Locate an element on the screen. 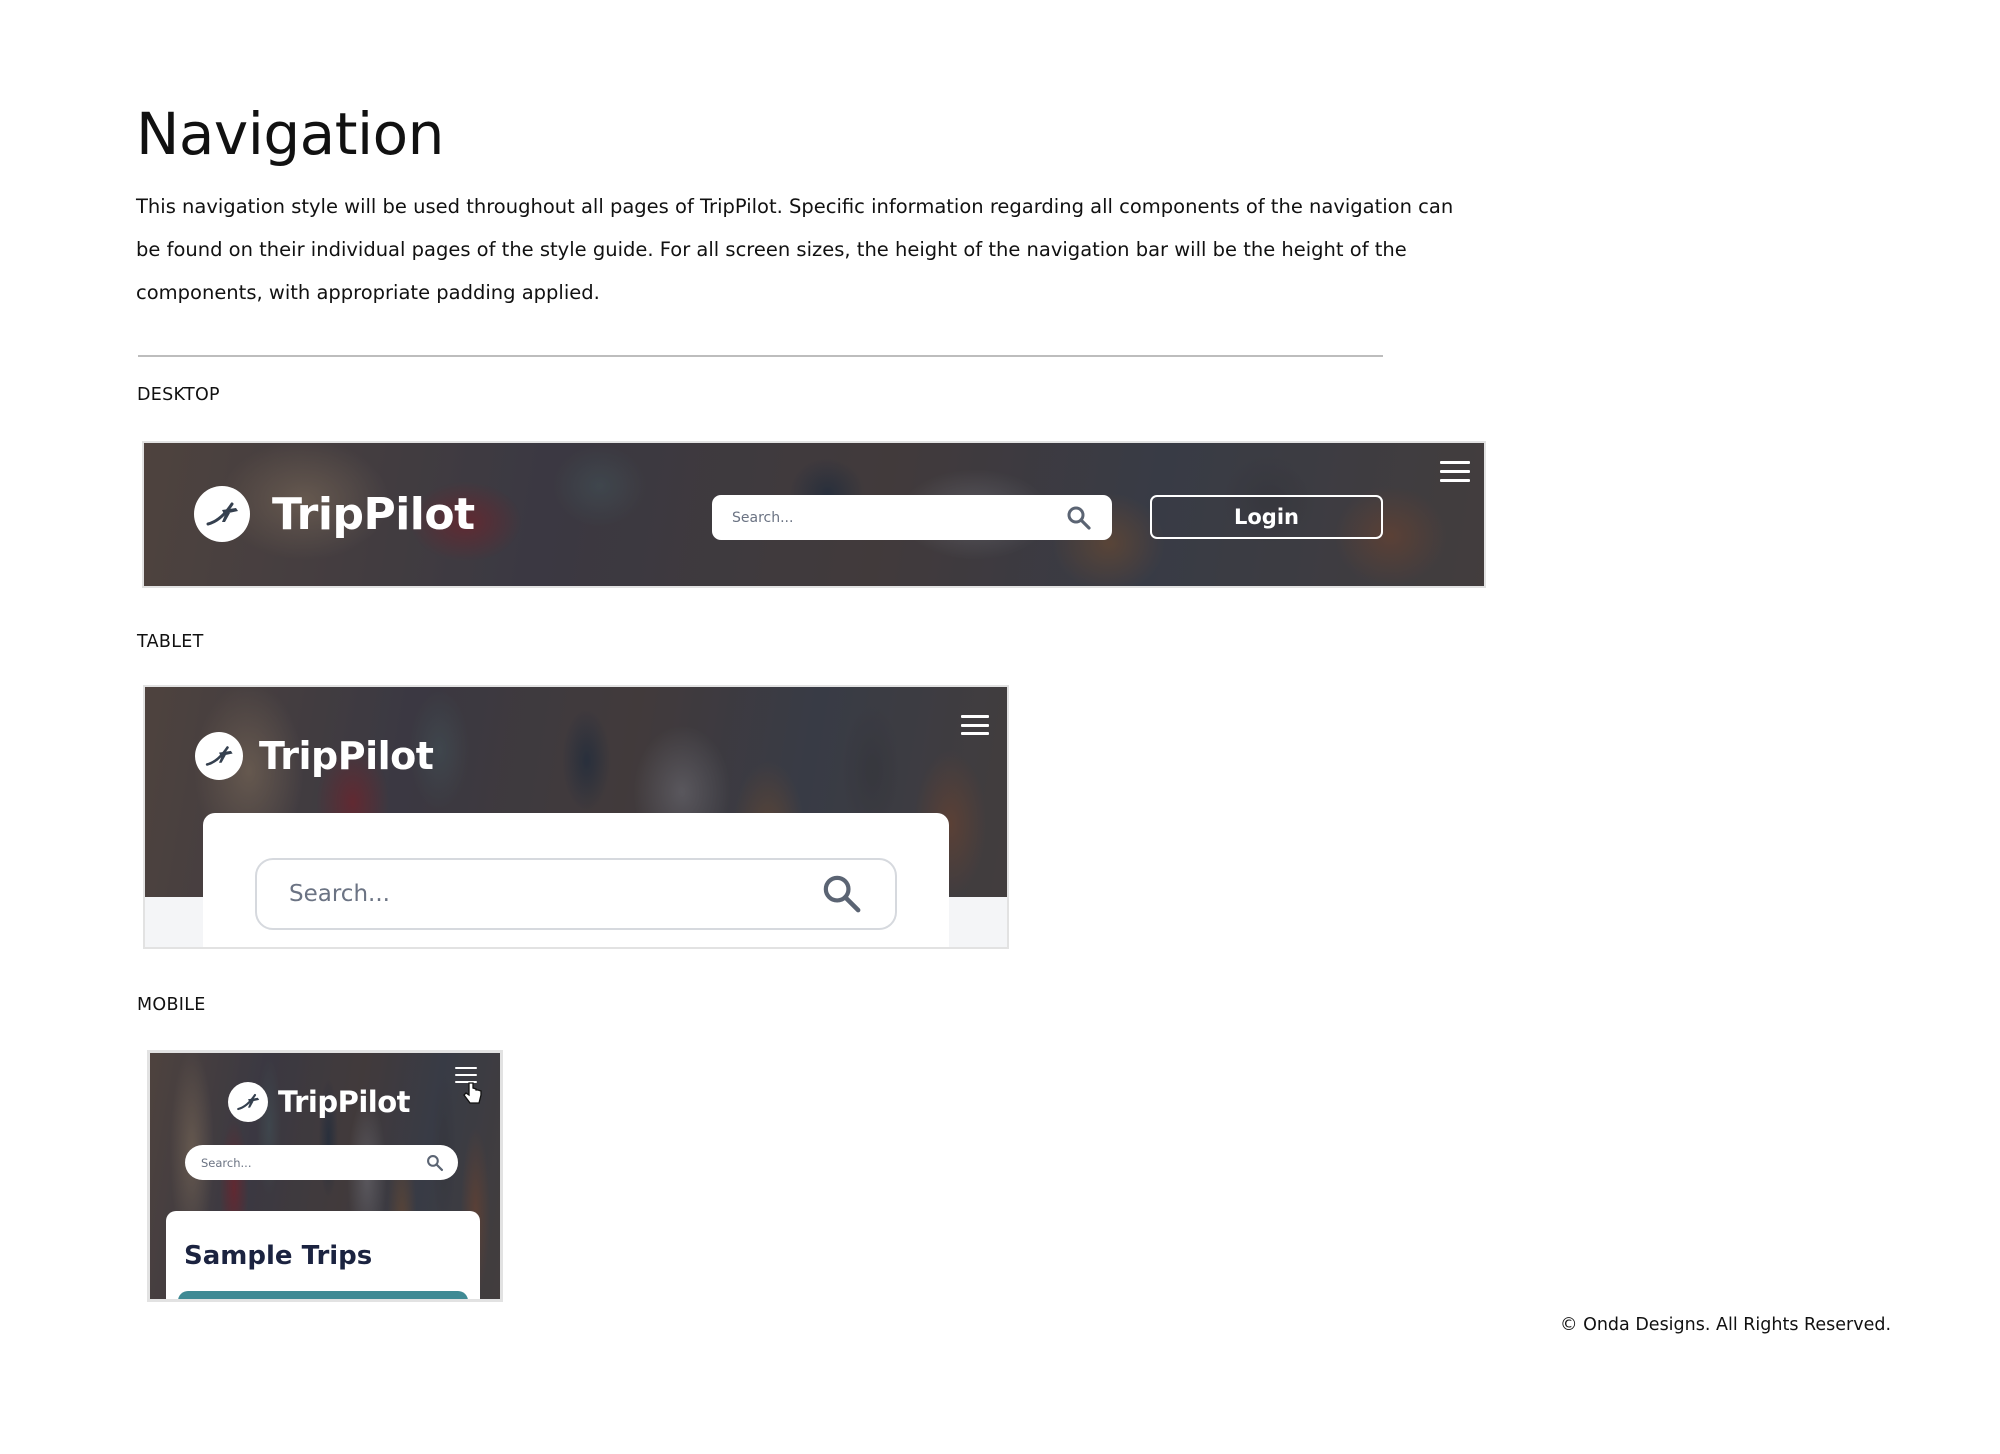  login-button-label: Login is located at coordinates (1266, 517).